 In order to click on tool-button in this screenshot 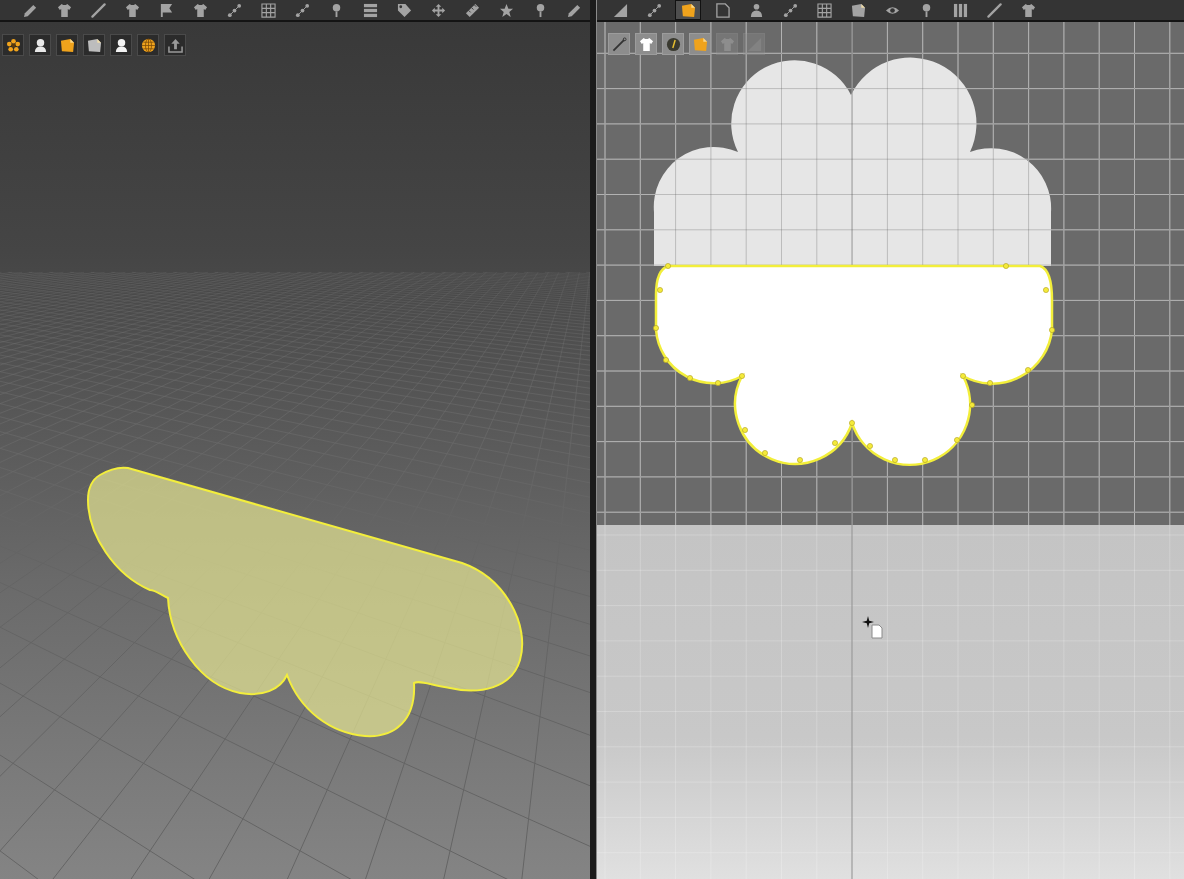, I will do `click(688, 10)`.